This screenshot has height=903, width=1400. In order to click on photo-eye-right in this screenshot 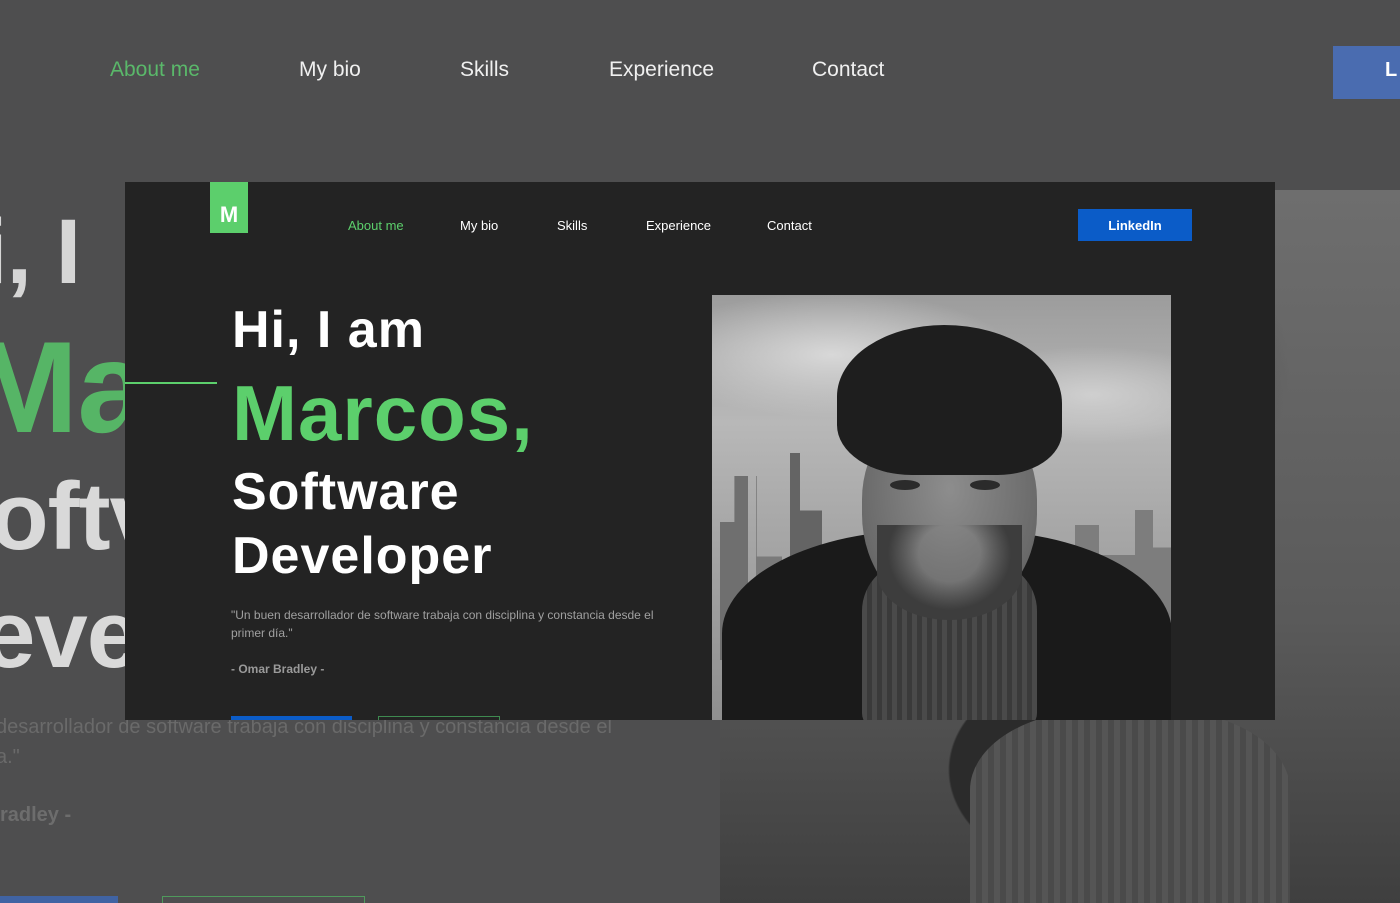, I will do `click(985, 485)`.